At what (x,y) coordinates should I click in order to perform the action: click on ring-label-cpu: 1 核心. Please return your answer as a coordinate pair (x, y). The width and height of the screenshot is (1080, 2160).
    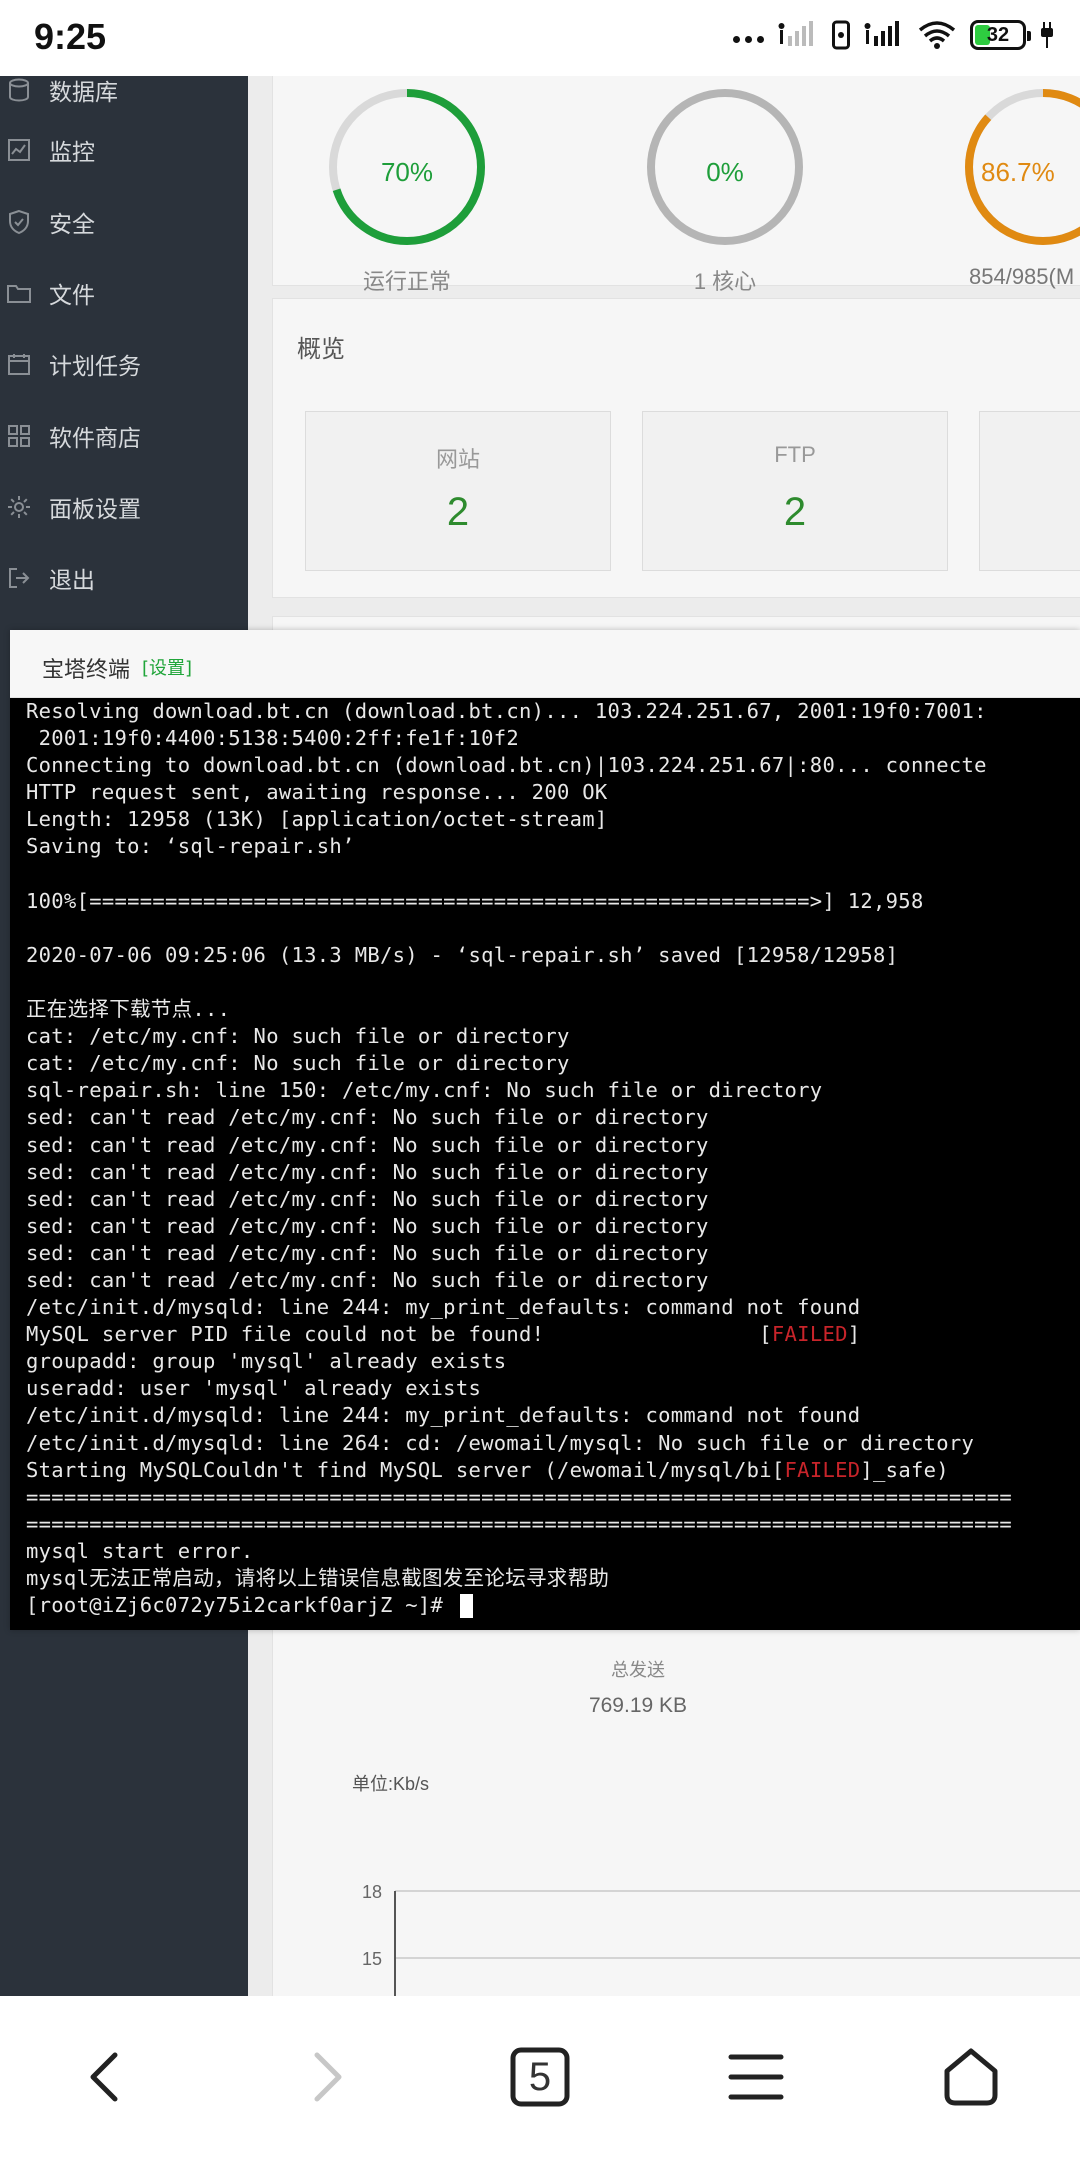
    Looking at the image, I should click on (725, 281).